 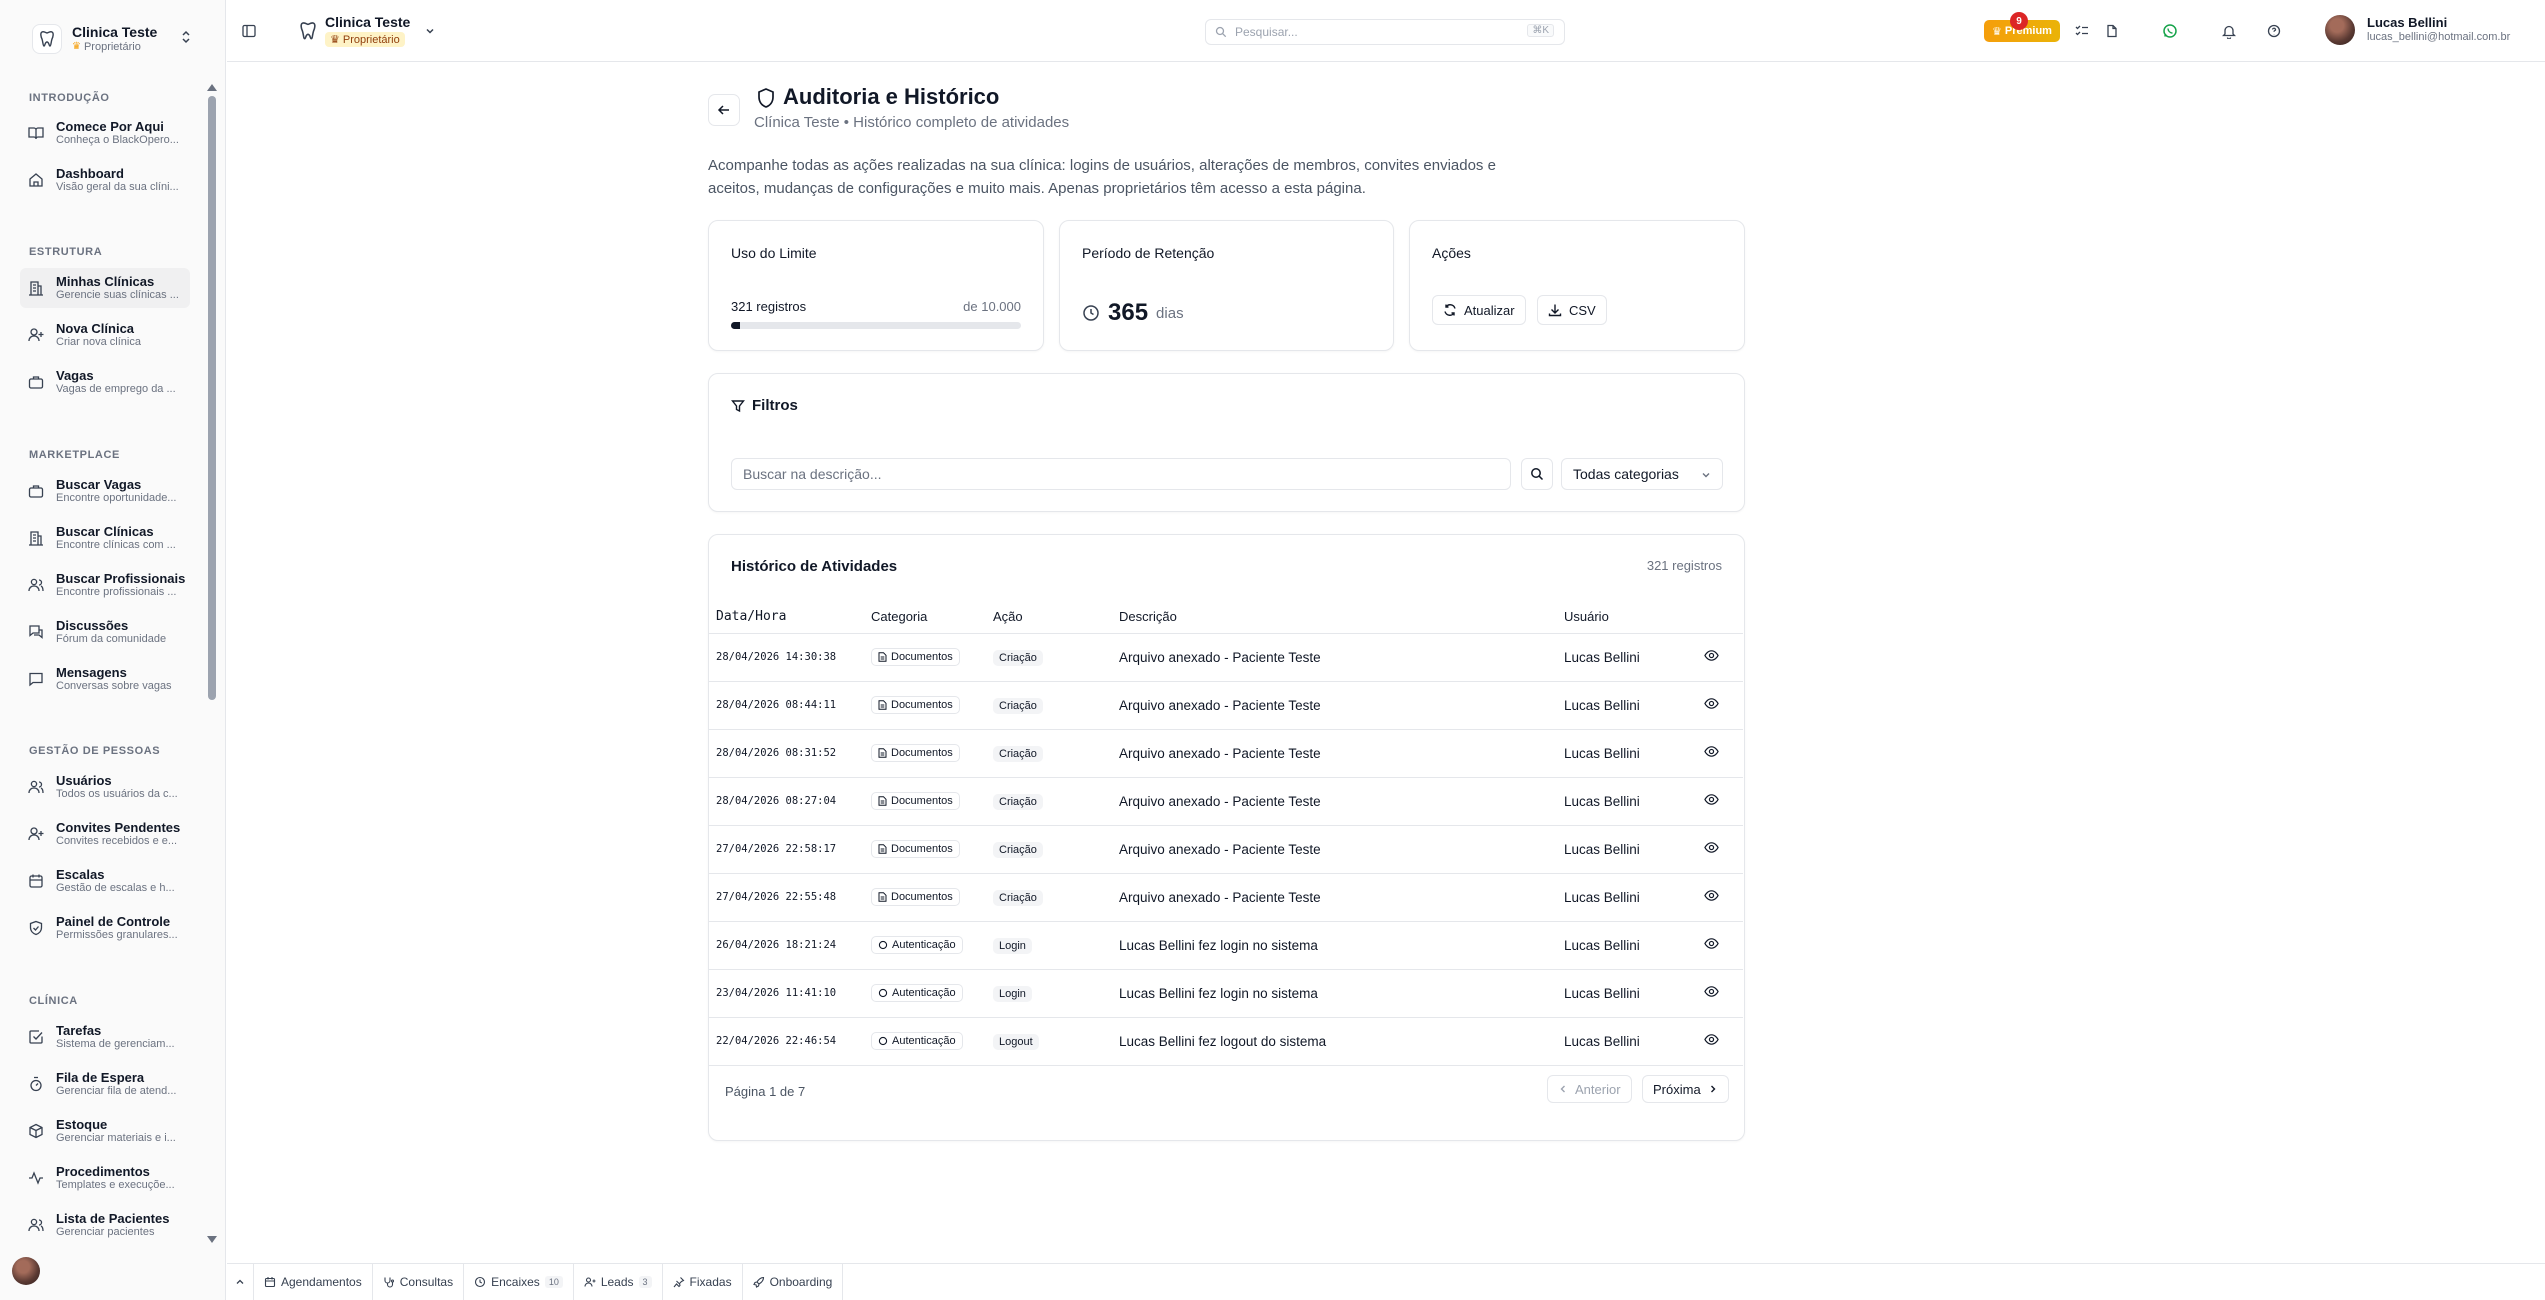 I want to click on column-header-category: Categoria, so click(x=932, y=617).